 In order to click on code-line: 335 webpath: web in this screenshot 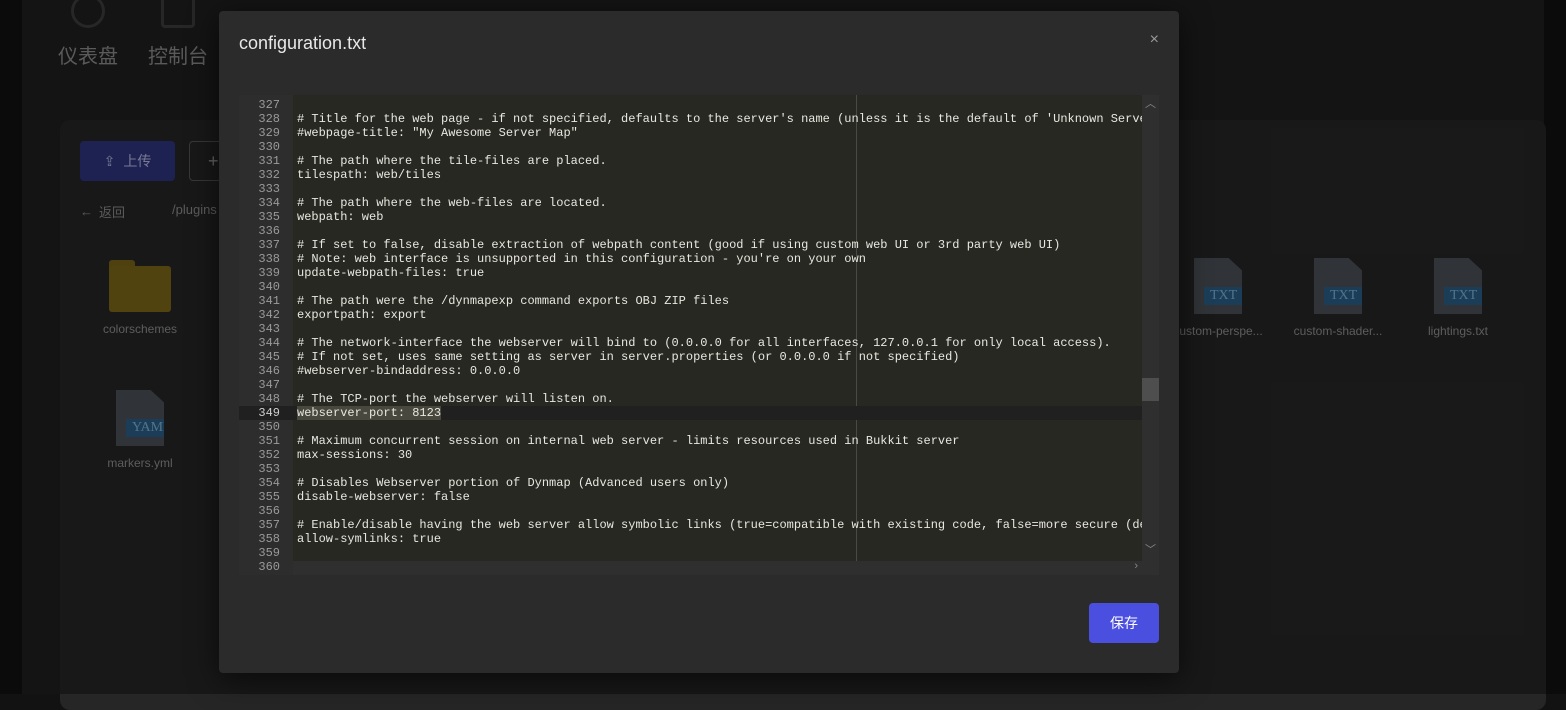, I will do `click(699, 217)`.